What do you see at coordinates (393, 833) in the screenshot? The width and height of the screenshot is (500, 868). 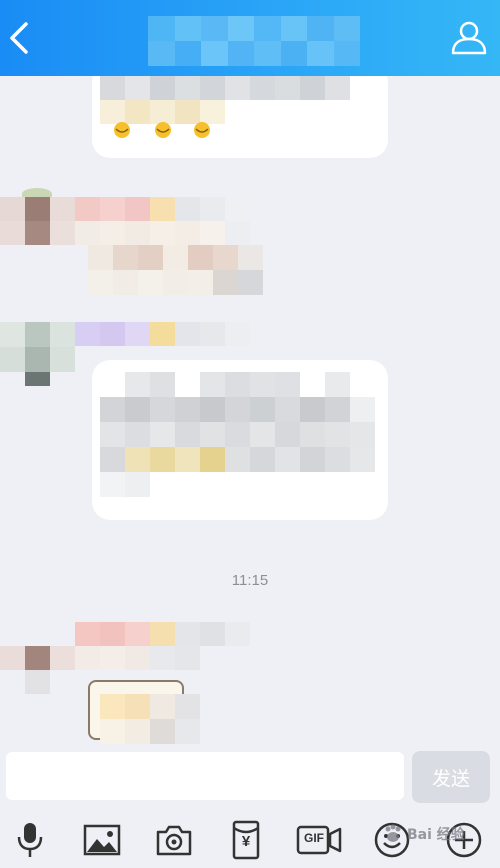 I see `paw-icon` at bounding box center [393, 833].